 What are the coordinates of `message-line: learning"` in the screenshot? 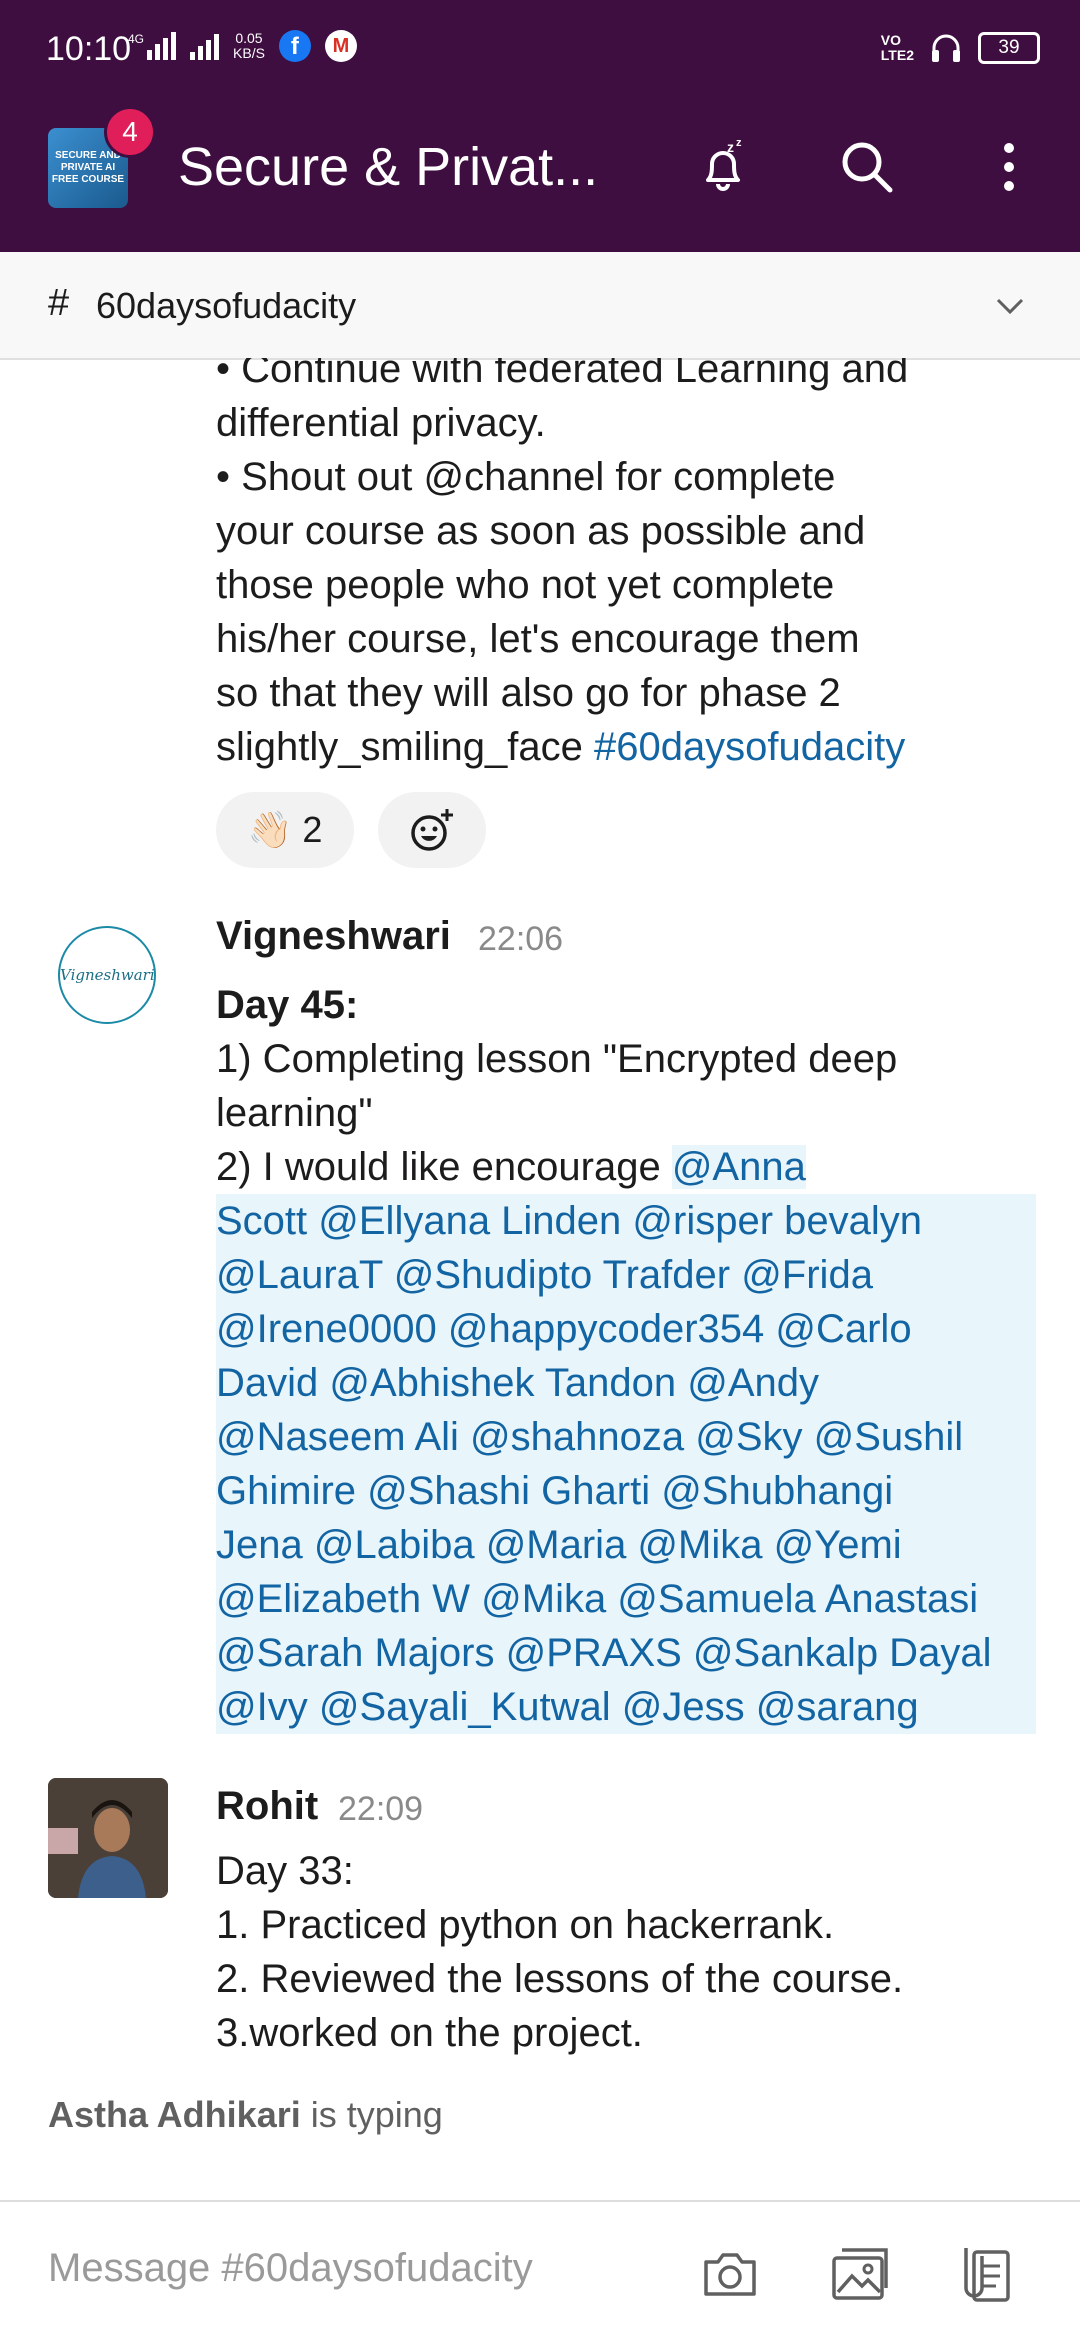 It's located at (294, 1113).